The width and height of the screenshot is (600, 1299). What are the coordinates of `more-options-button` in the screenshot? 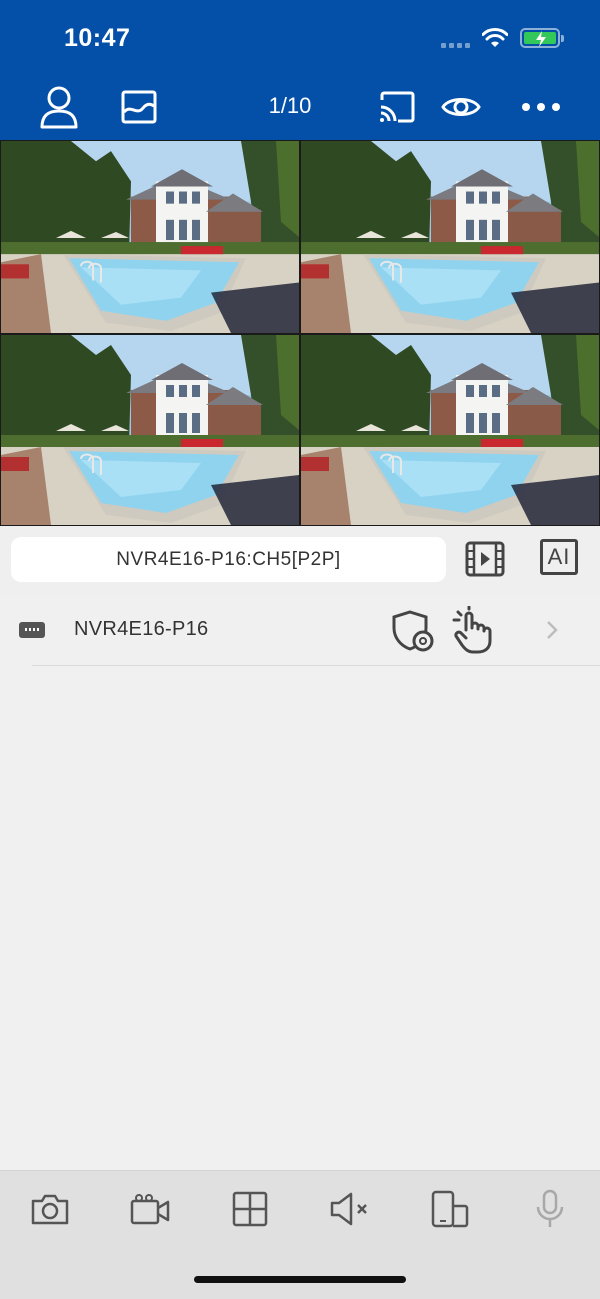 It's located at (541, 107).